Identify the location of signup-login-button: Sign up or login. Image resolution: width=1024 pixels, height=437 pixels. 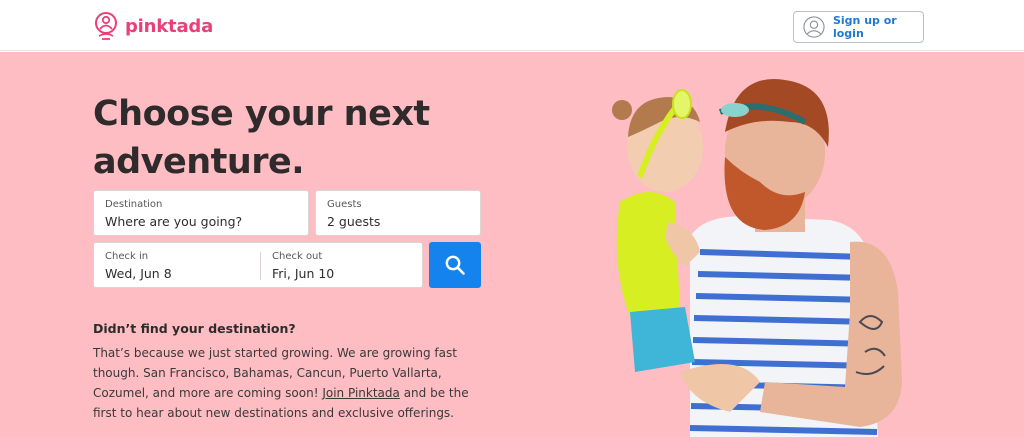
(858, 27).